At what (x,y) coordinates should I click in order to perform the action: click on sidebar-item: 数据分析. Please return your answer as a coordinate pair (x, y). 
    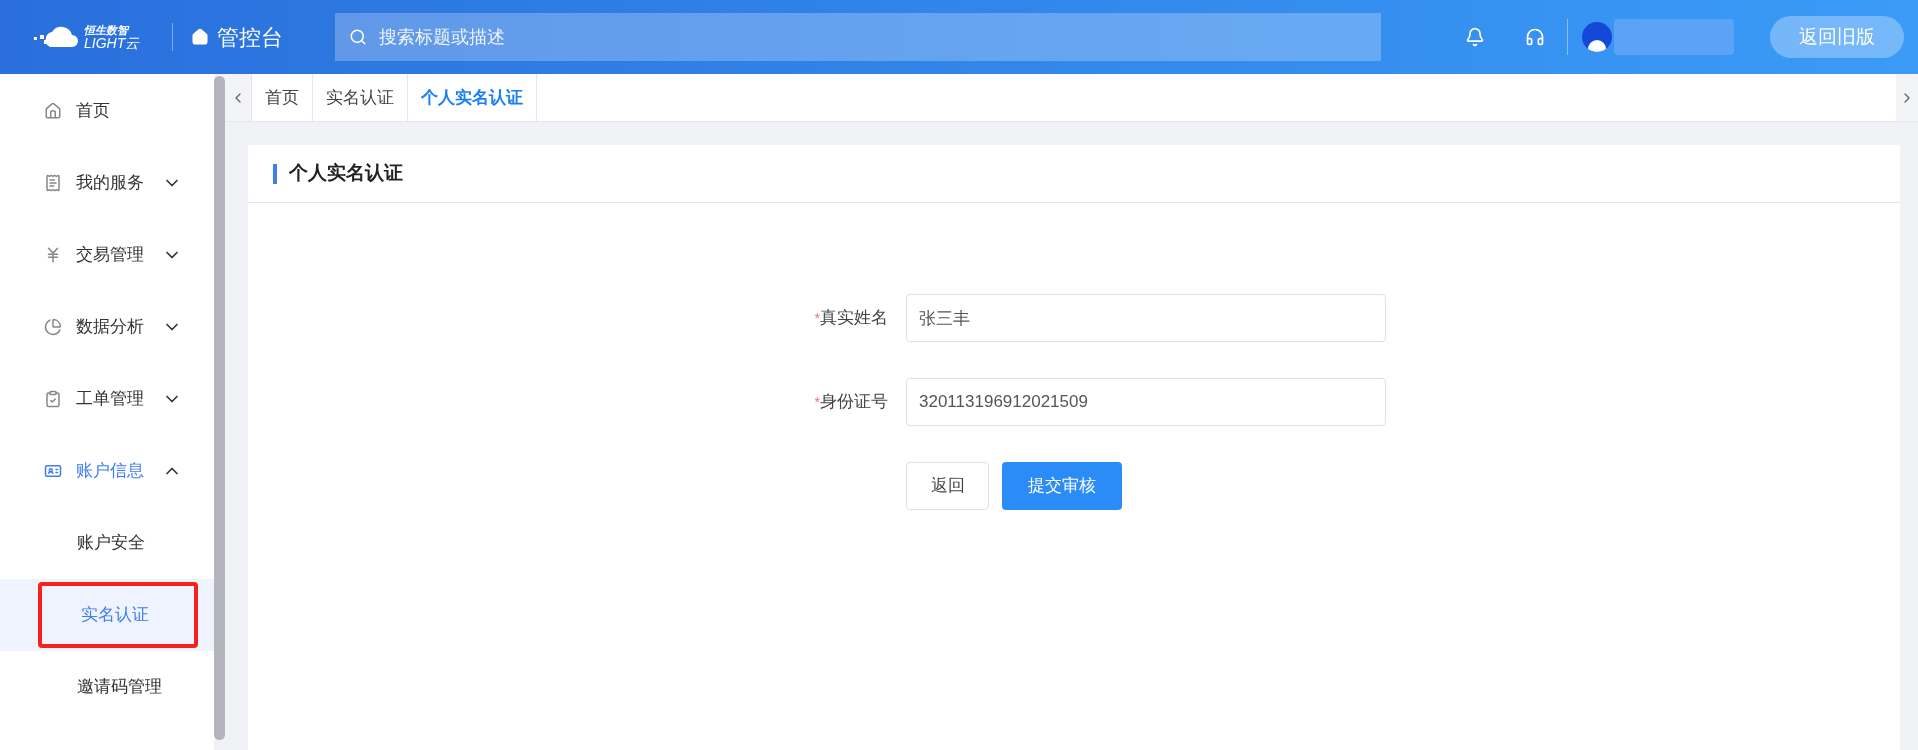
    Looking at the image, I should click on (107, 327).